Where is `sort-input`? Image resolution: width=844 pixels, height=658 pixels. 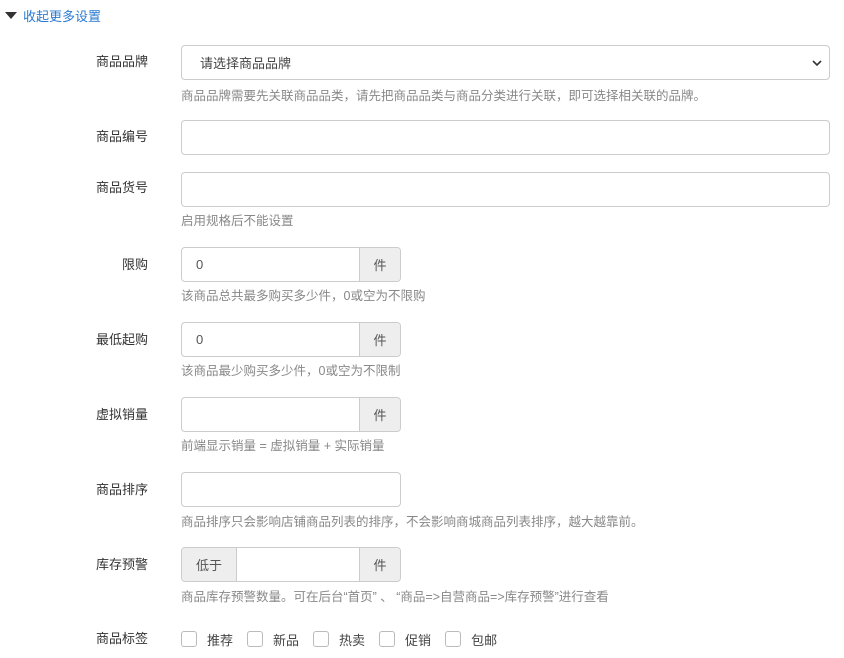
sort-input is located at coordinates (291, 489).